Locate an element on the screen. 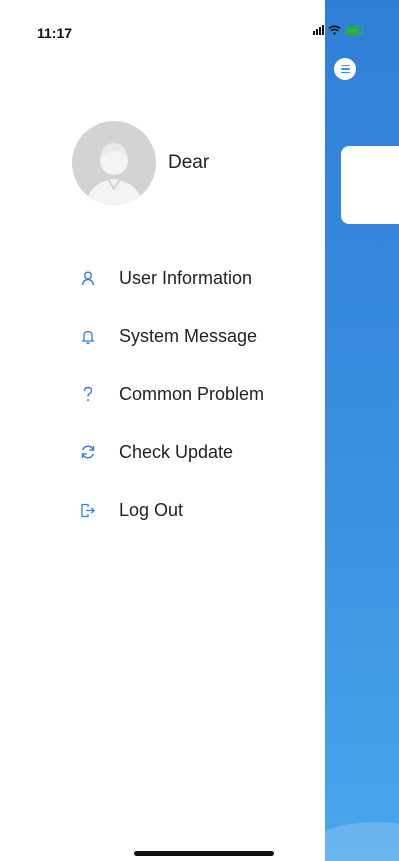  status-time: 11:17 is located at coordinates (55, 33).